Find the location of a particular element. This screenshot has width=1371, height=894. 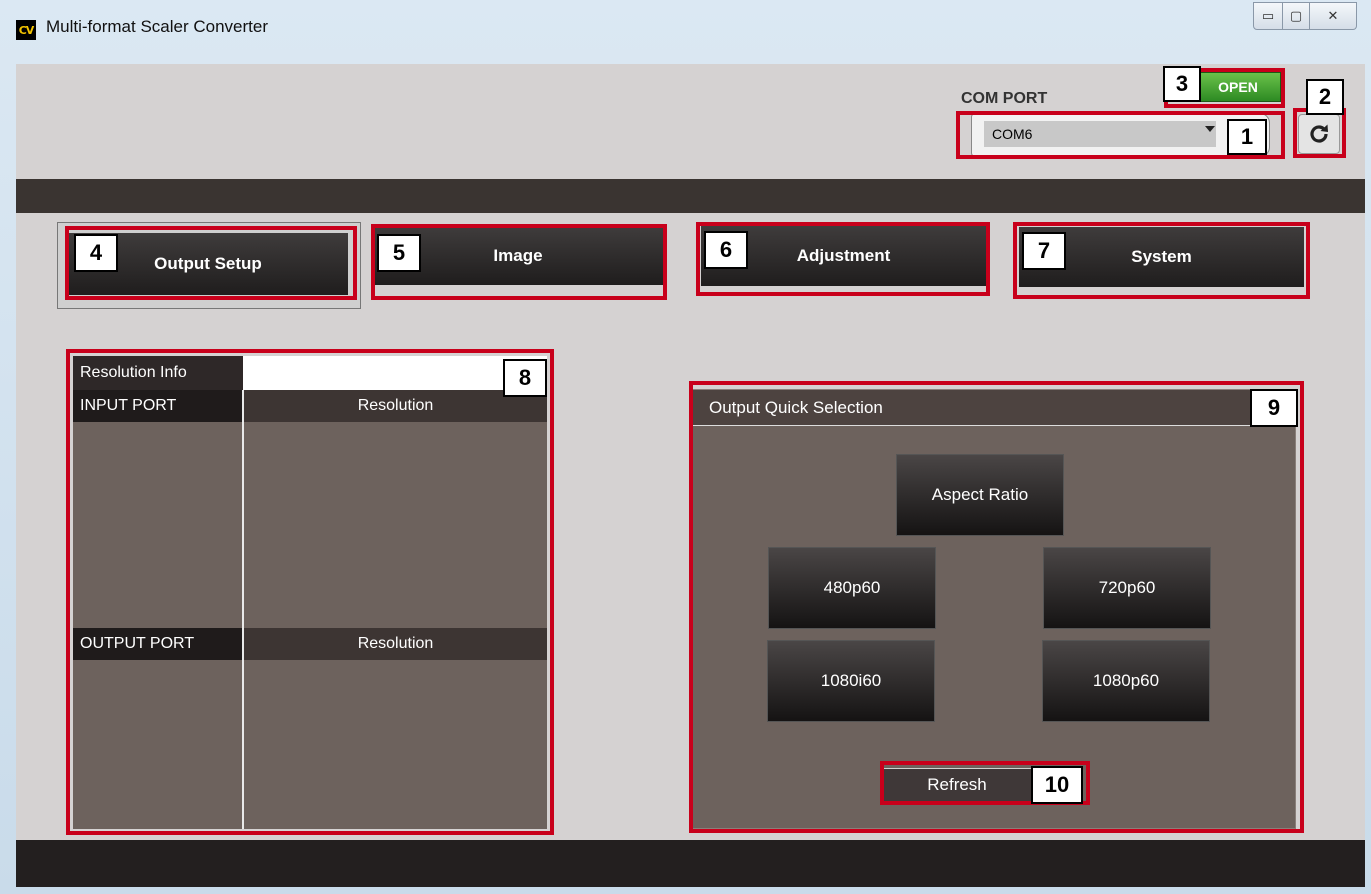

refresh-icon is located at coordinates (1319, 133).